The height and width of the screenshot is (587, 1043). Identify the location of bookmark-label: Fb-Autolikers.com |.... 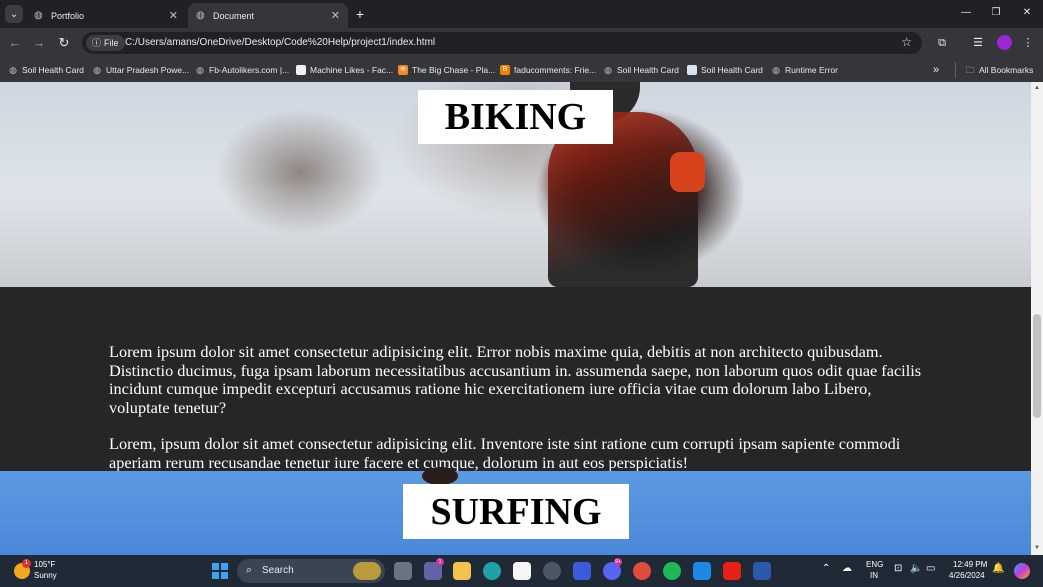
(249, 70).